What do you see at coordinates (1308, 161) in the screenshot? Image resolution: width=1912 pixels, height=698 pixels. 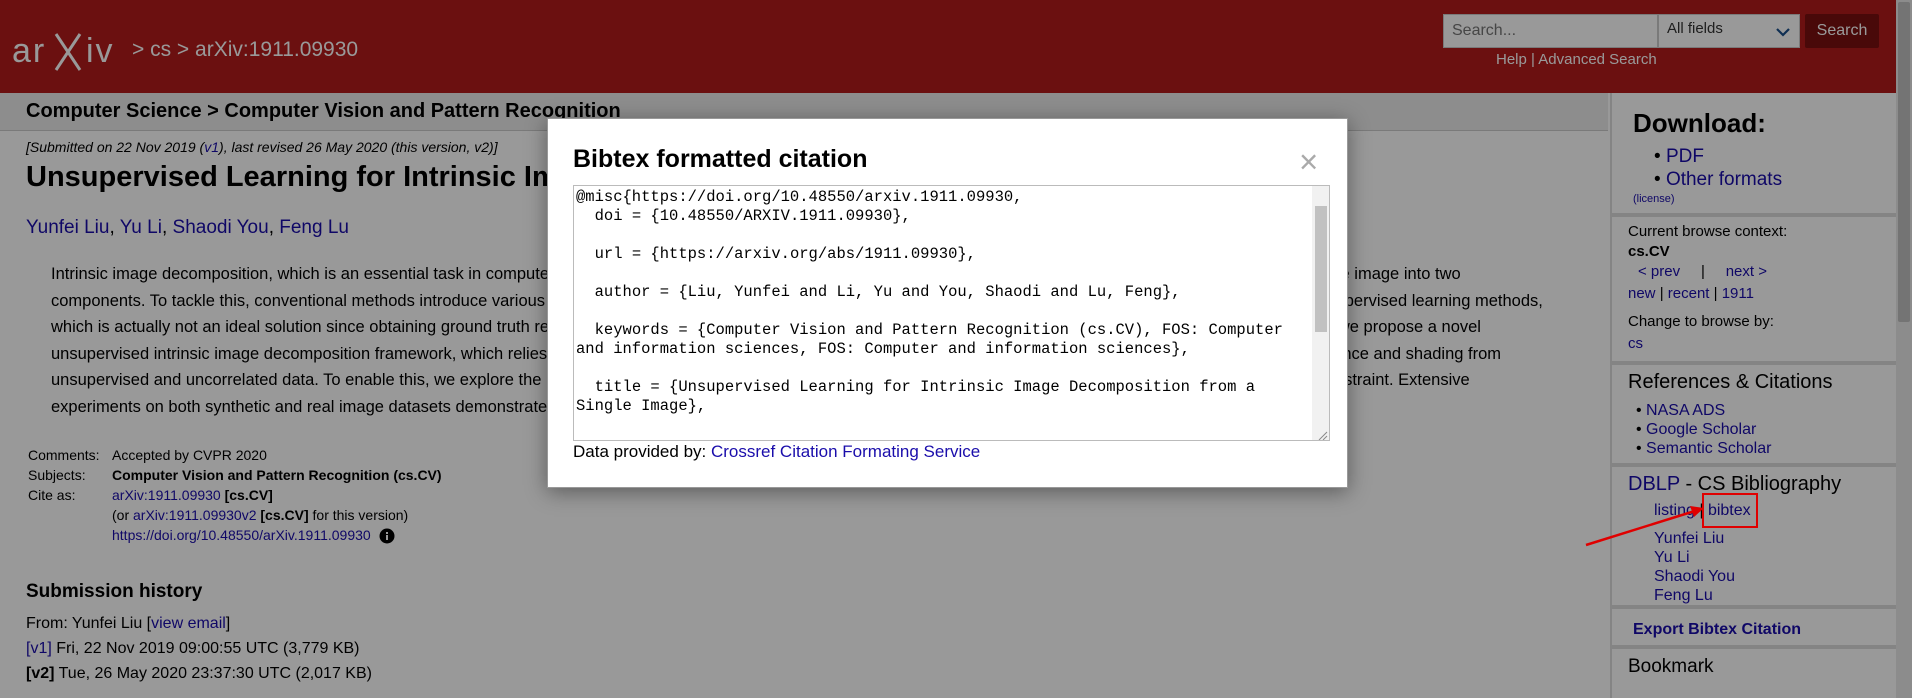 I see `close-icon: ×` at bounding box center [1308, 161].